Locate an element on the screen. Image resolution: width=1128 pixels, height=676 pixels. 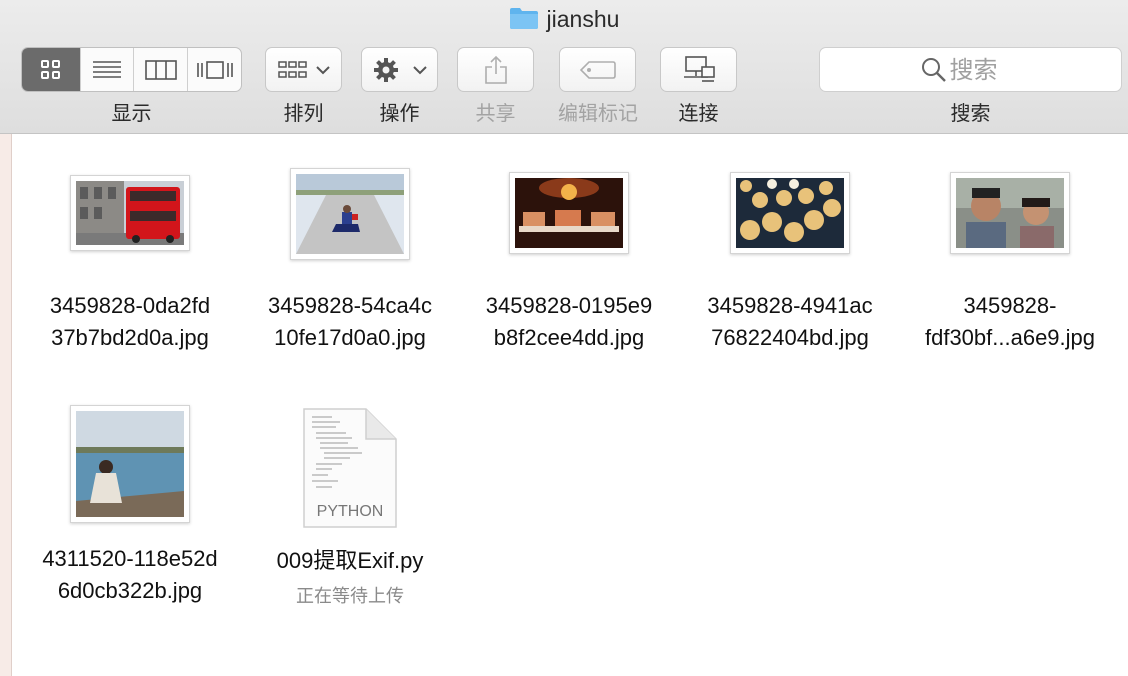
connect-button is located at coordinates (698, 69).